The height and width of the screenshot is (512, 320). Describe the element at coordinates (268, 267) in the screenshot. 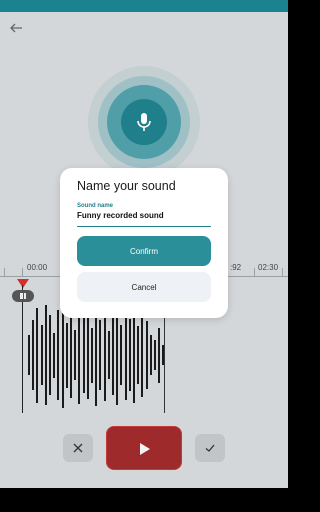

I see `timeline-label-end: 02:30` at that location.